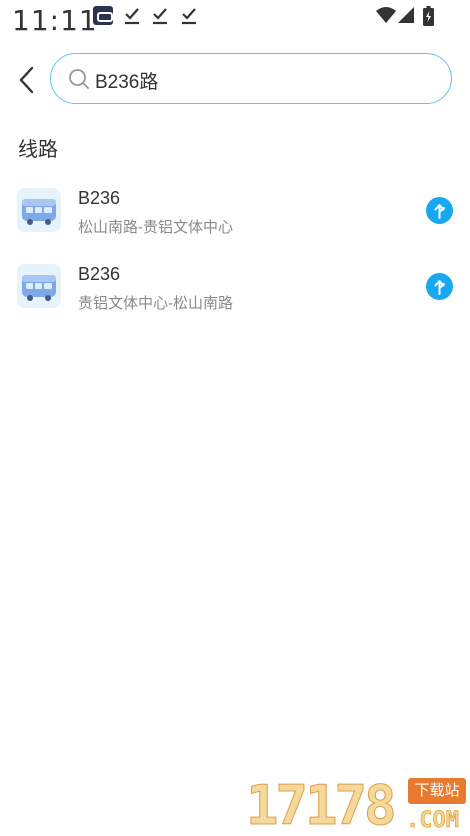 Image resolution: width=470 pixels, height=836 pixels. Describe the element at coordinates (437, 791) in the screenshot. I see `watermark-badge: 下载站` at that location.